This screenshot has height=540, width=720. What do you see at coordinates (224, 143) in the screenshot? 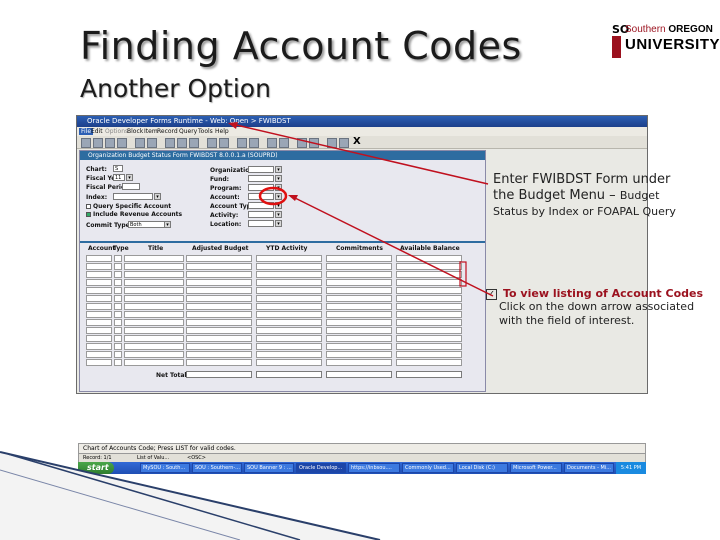
I see `execute-query-icon` at bounding box center [224, 143].